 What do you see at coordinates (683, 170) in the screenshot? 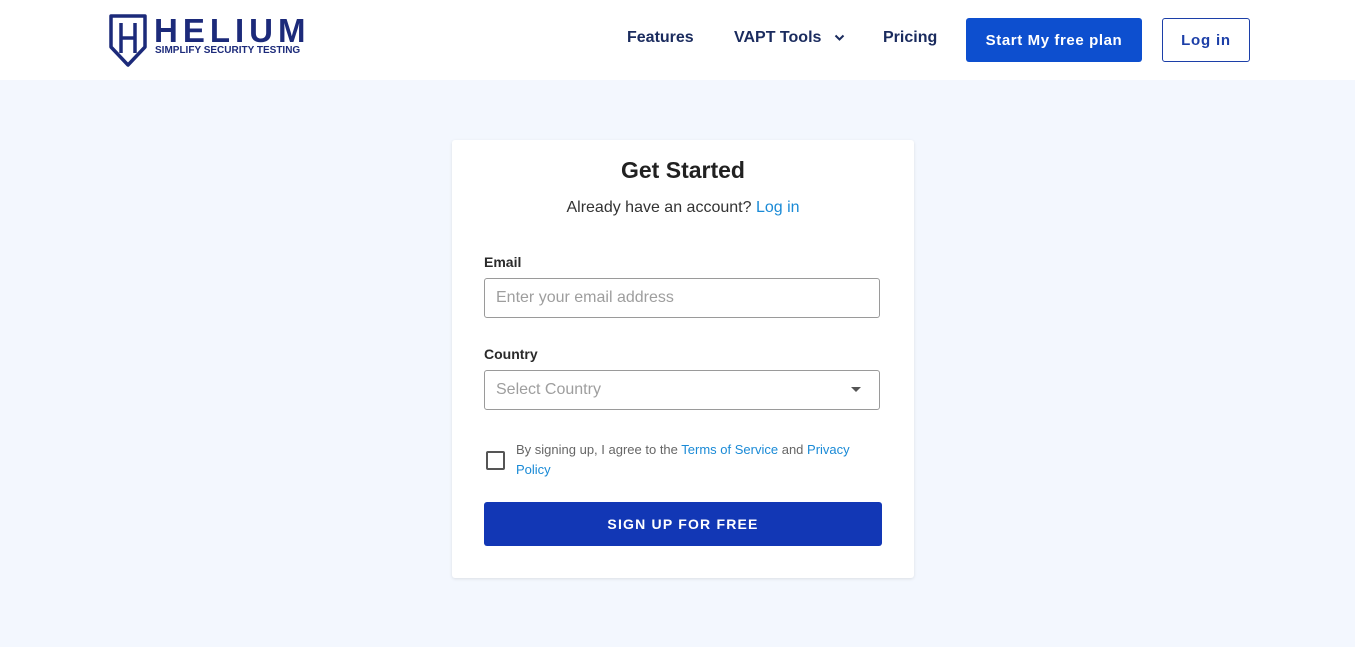
I see `form-title: Get Started` at bounding box center [683, 170].